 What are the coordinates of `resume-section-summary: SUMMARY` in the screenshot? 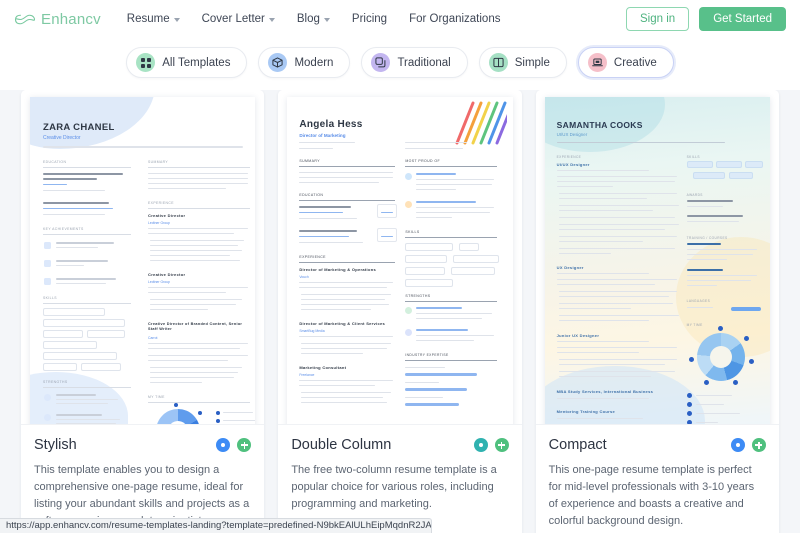 It's located at (158, 162).